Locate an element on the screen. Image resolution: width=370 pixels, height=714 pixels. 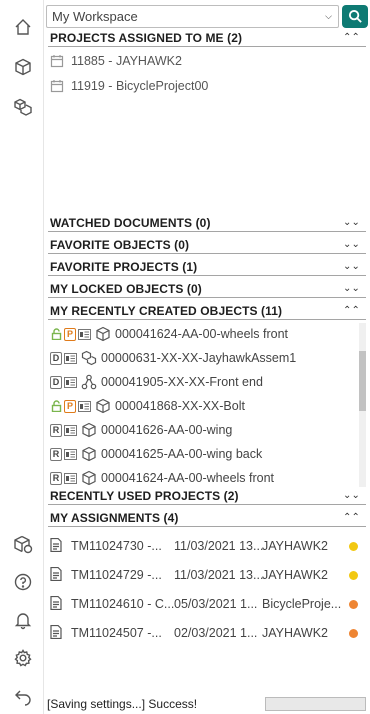
section-header-watched-documents: WATCHED DOCUMENTS (0) ⌄⌄ is located at coordinates (207, 223).